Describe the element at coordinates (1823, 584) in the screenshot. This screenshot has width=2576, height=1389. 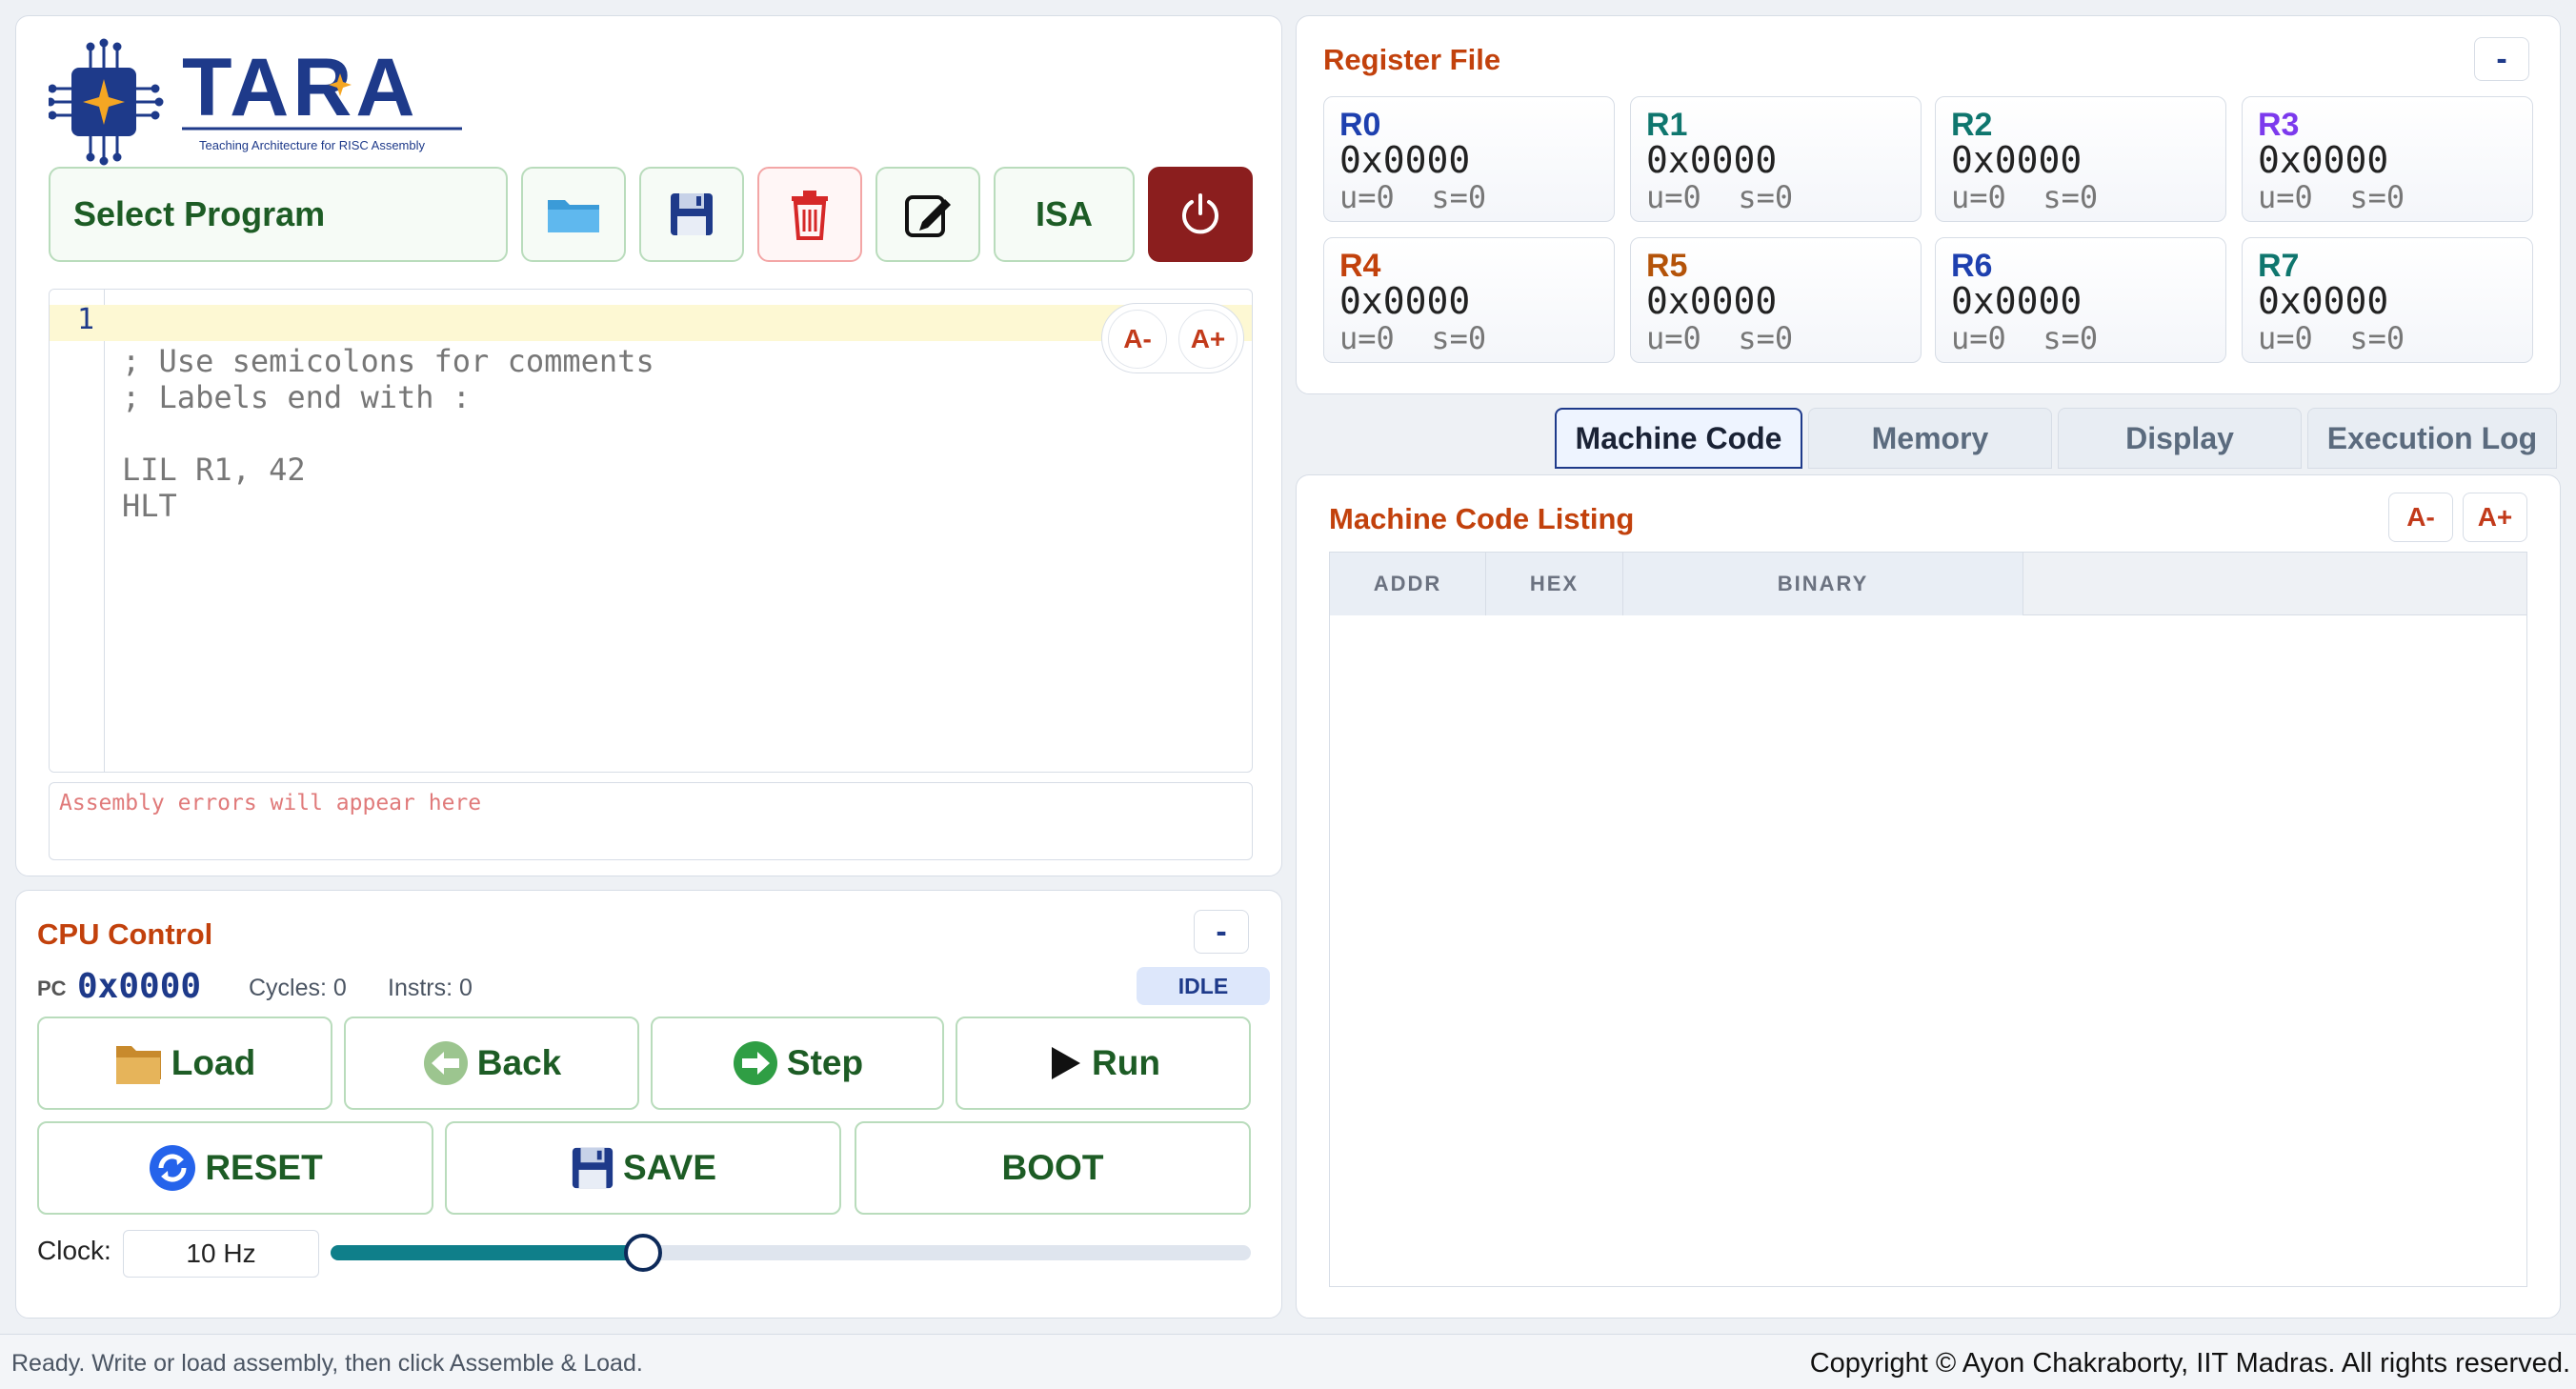
I see `column-binary: BINARY` at that location.